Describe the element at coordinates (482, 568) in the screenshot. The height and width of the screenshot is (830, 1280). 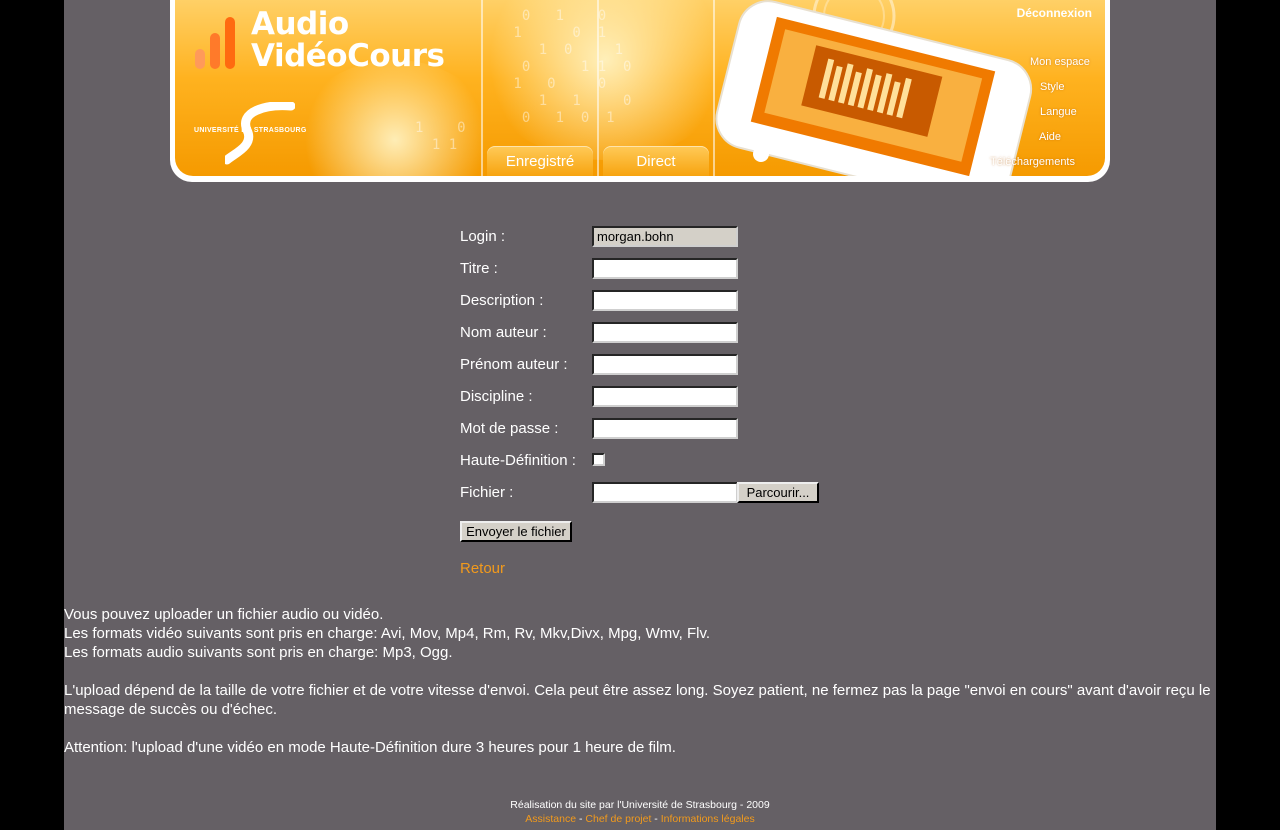
I see `back-link: Retour` at that location.